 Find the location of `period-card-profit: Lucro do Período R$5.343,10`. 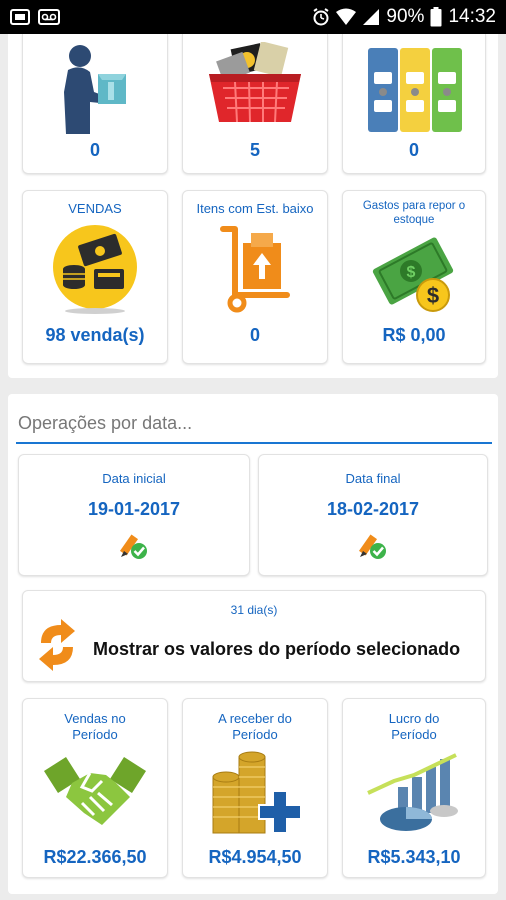

period-card-profit: Lucro do Período R$5.343,10 is located at coordinates (414, 788).